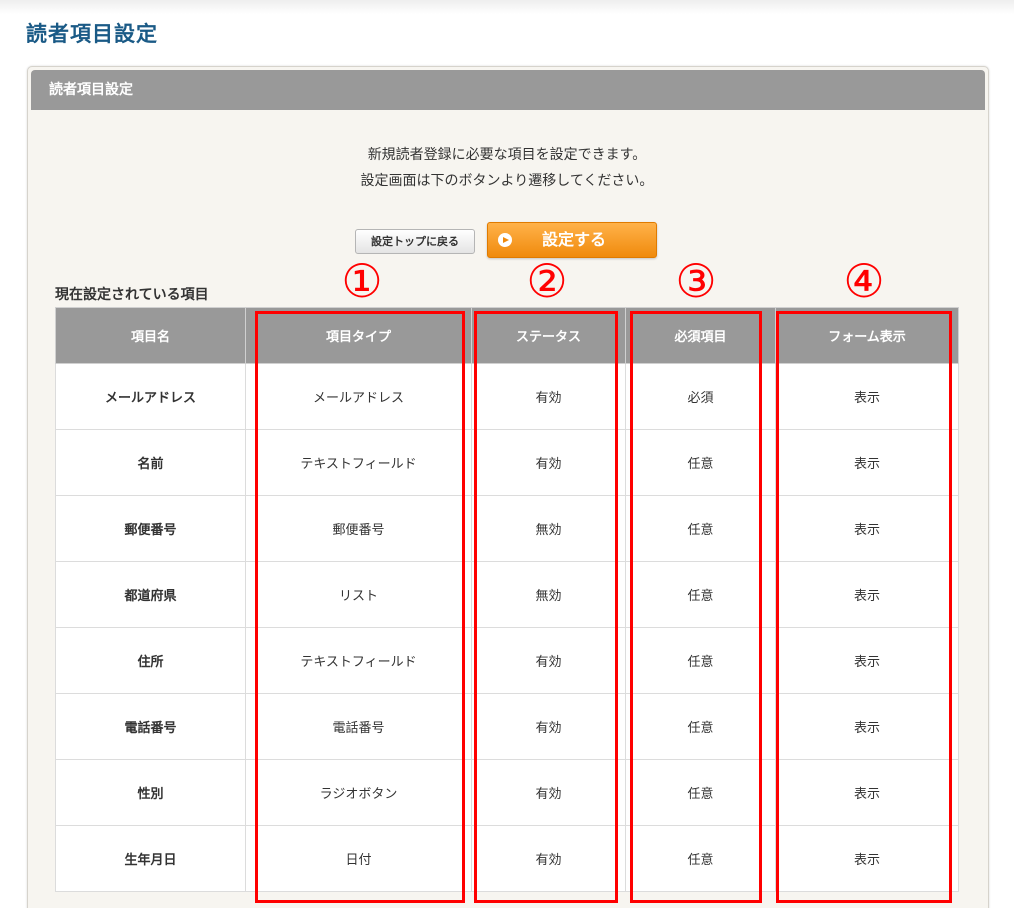 The width and height of the screenshot is (1014, 908). I want to click on cell-item-name: 生年月日, so click(150, 858).